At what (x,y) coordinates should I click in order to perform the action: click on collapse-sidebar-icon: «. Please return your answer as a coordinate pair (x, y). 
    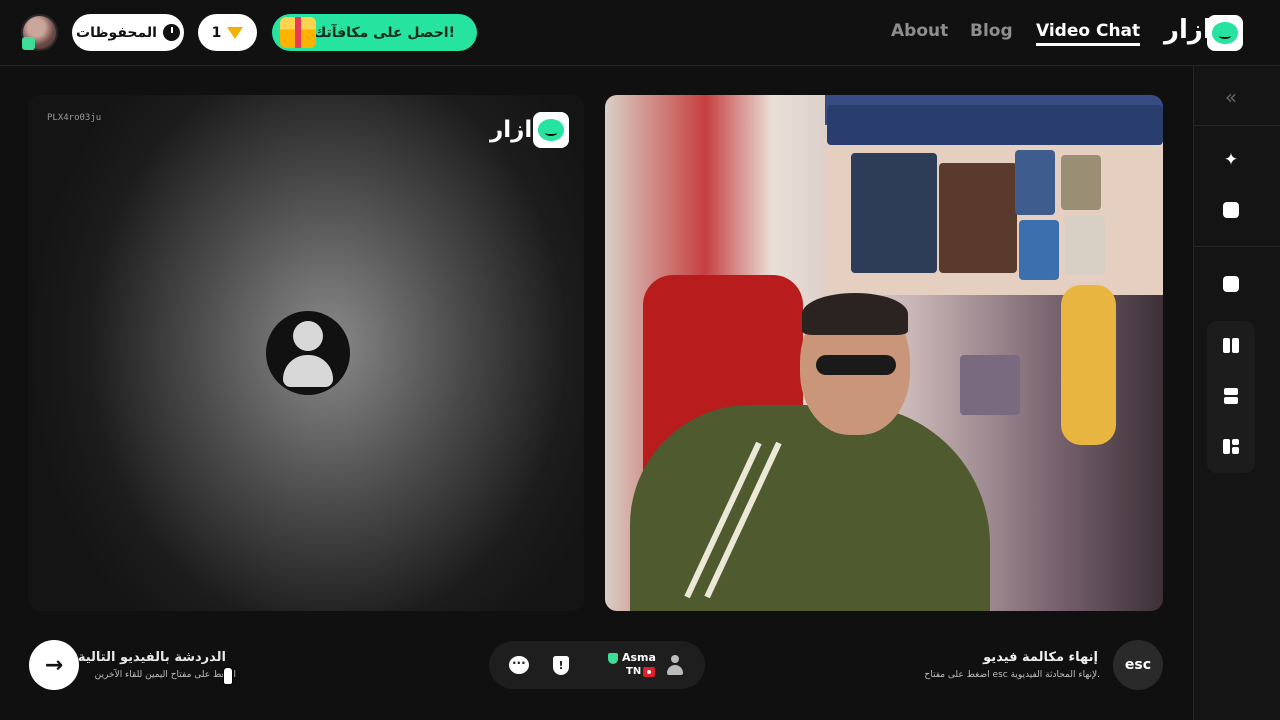
    Looking at the image, I should click on (1231, 97).